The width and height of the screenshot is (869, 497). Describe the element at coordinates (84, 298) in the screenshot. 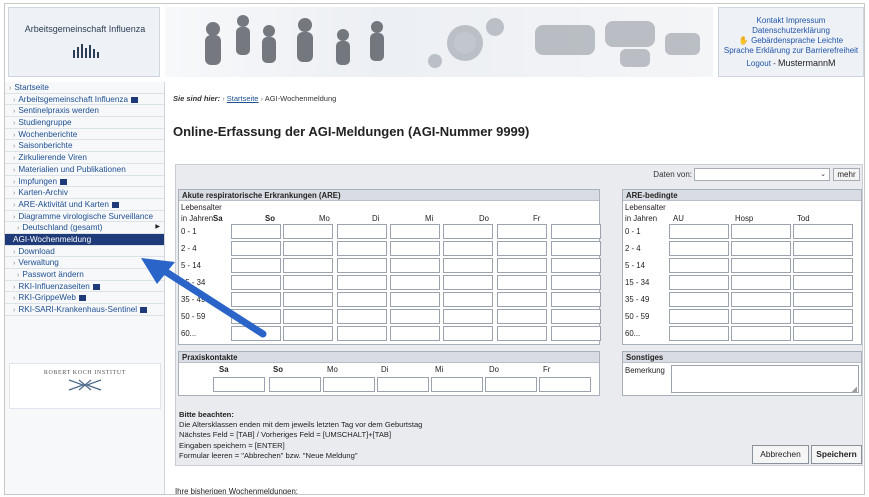

I see `sidebar-item-grippeweb: › RKI-GrippeWeb` at that location.